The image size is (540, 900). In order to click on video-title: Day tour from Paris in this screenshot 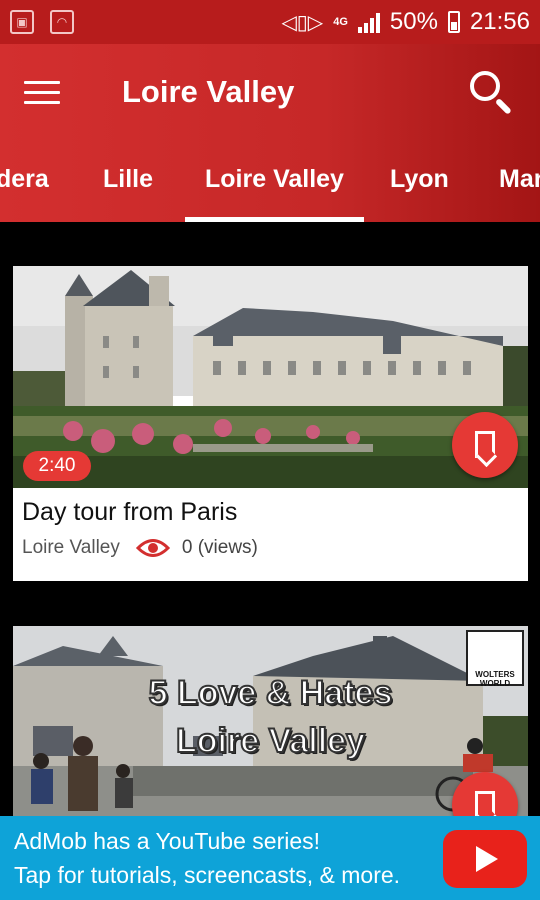, I will do `click(130, 512)`.